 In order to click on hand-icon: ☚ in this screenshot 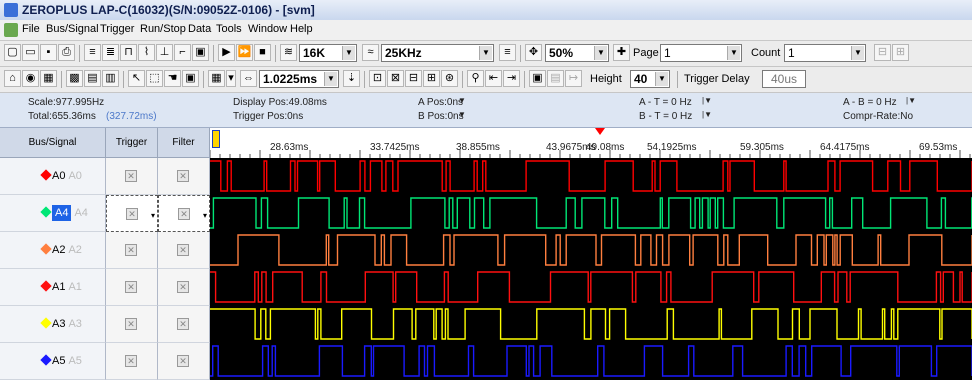, I will do `click(172, 78)`.